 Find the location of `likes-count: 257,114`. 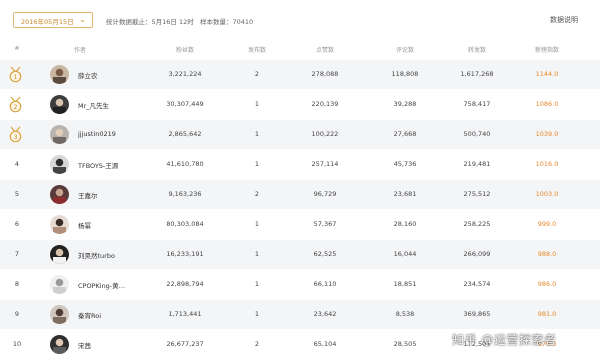

likes-count: 257,114 is located at coordinates (325, 164).